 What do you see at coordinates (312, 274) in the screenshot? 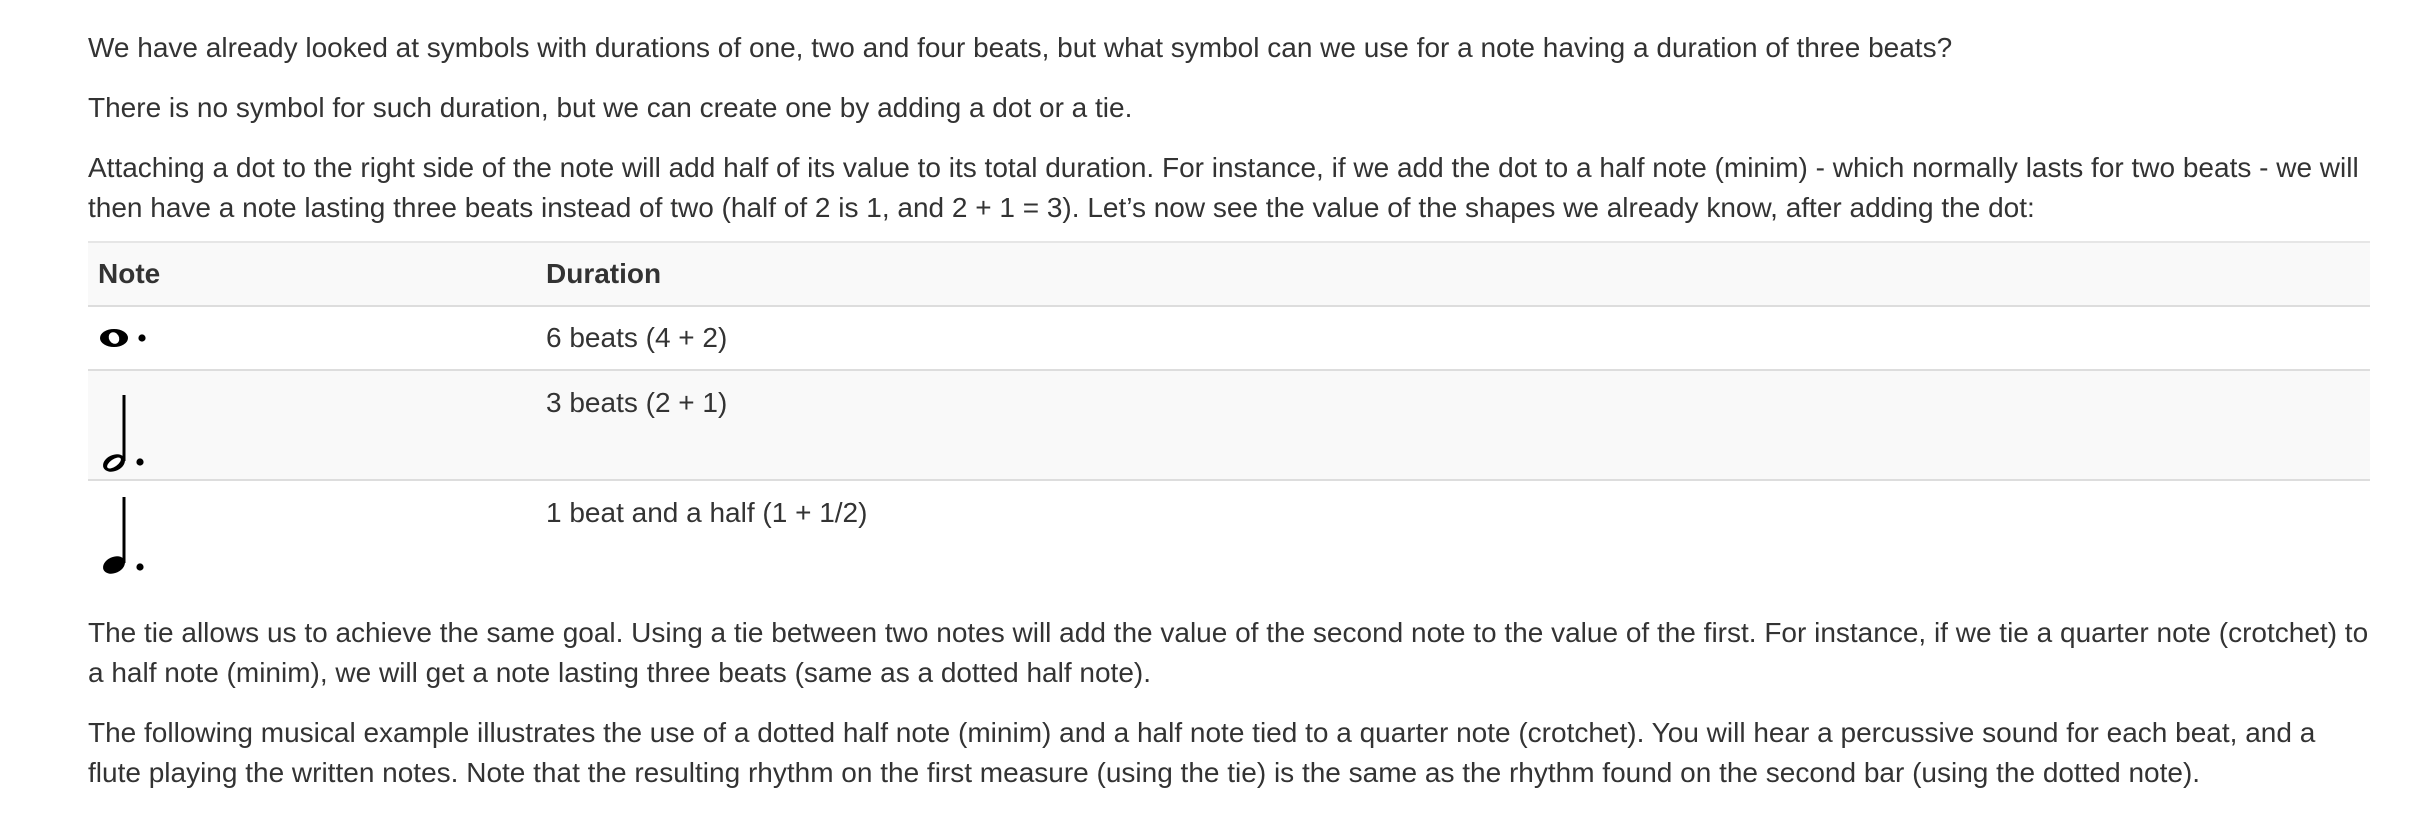
I see `note-column-header: Note` at bounding box center [312, 274].